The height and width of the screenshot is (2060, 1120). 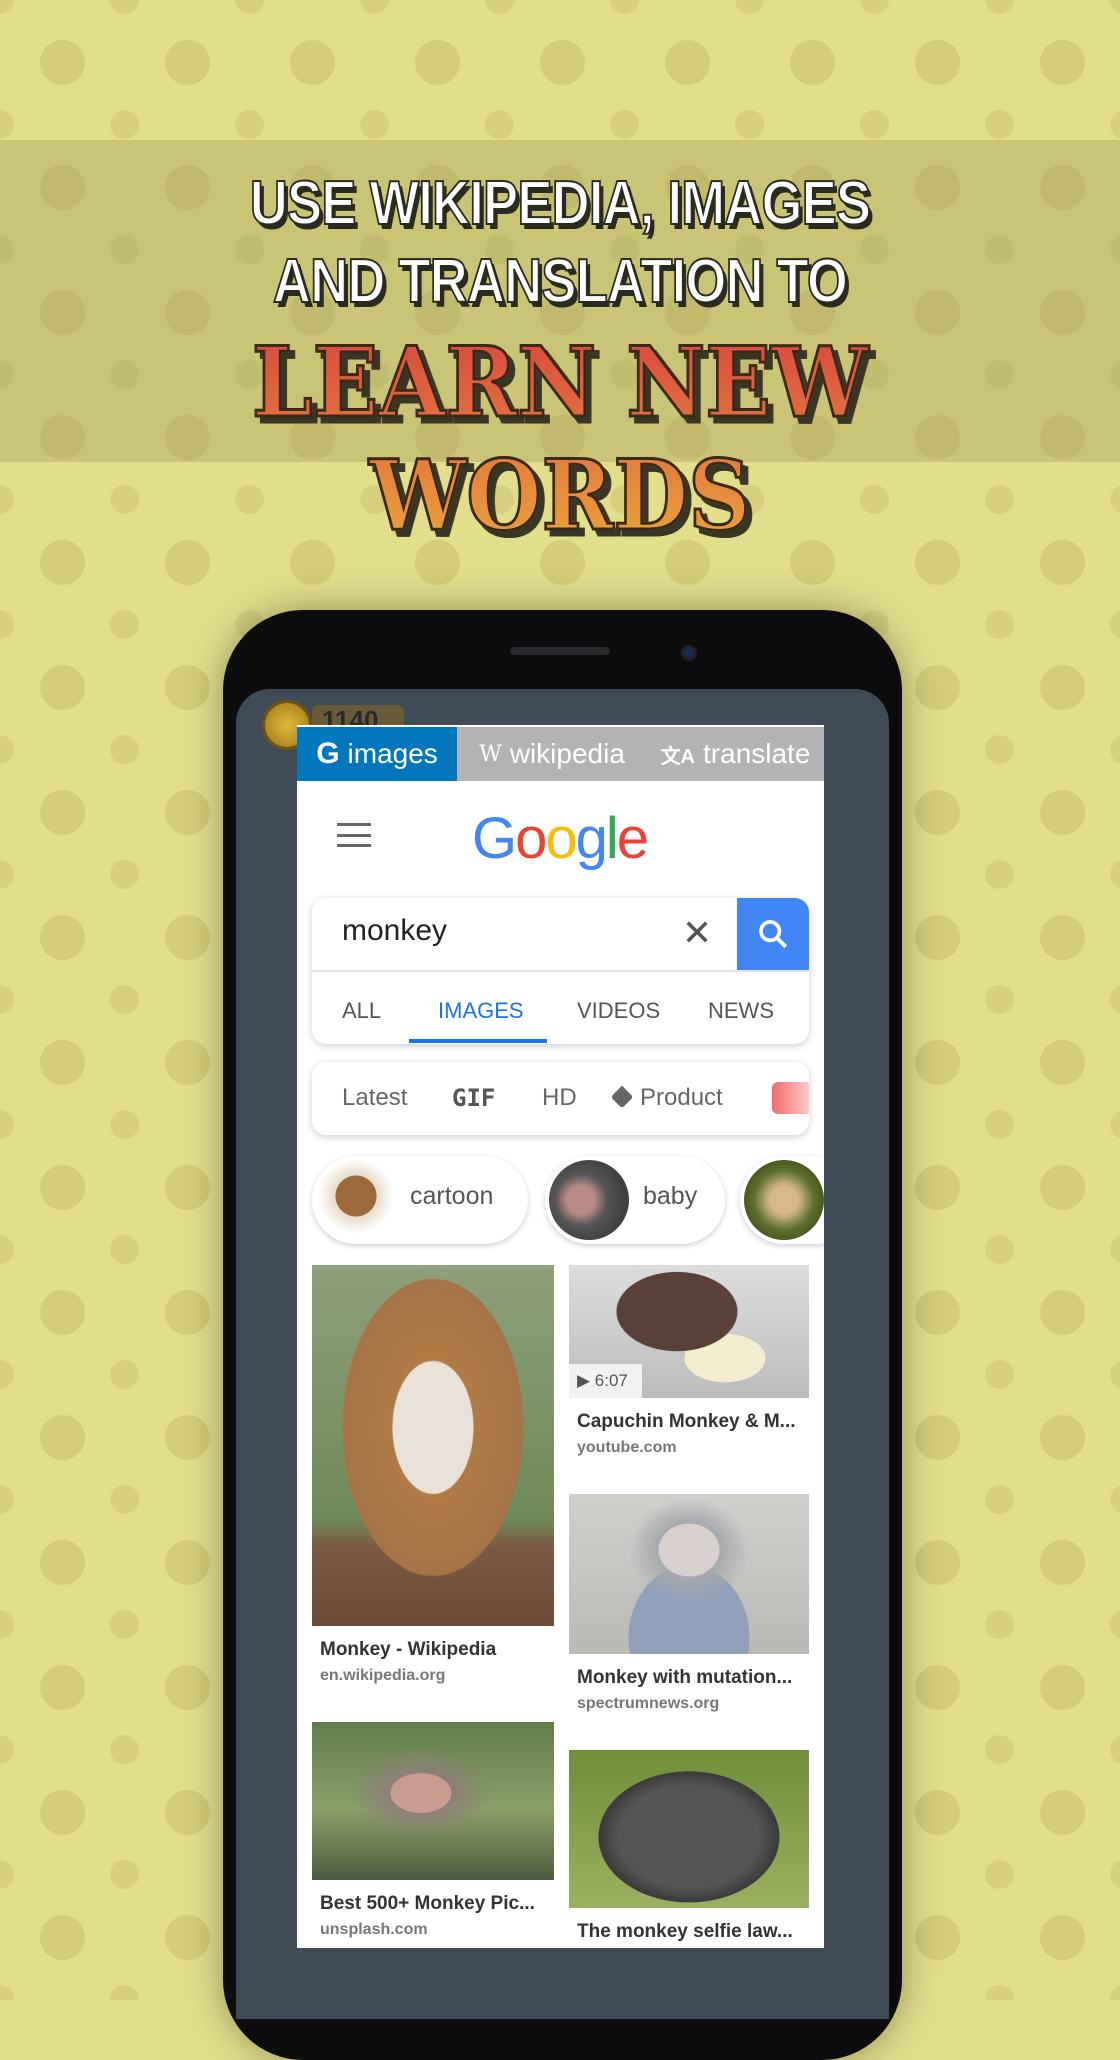 I want to click on tab-all: ALL, so click(x=361, y=1011).